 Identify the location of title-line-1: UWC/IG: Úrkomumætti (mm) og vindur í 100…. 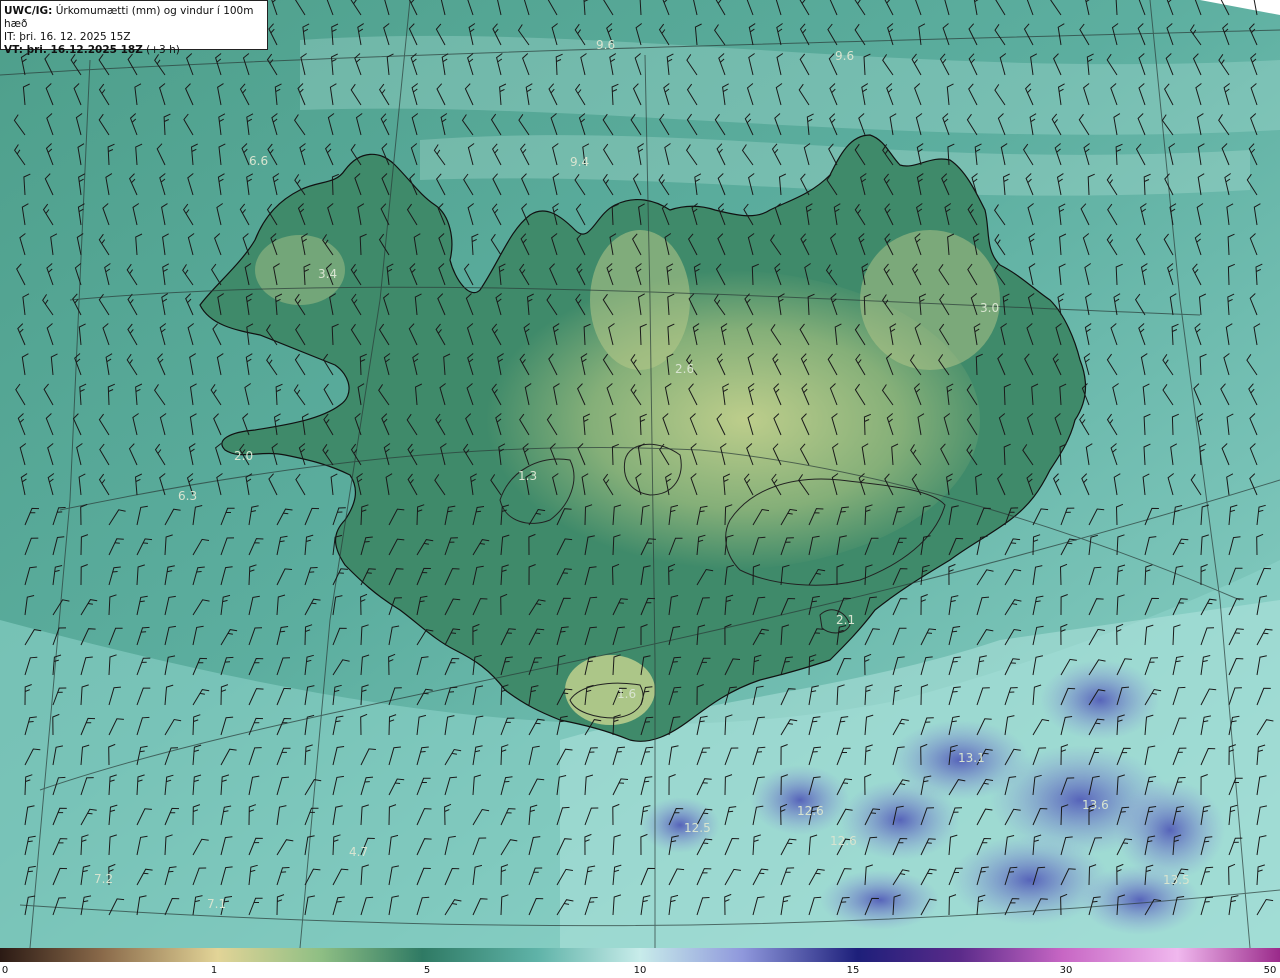
(134, 18).